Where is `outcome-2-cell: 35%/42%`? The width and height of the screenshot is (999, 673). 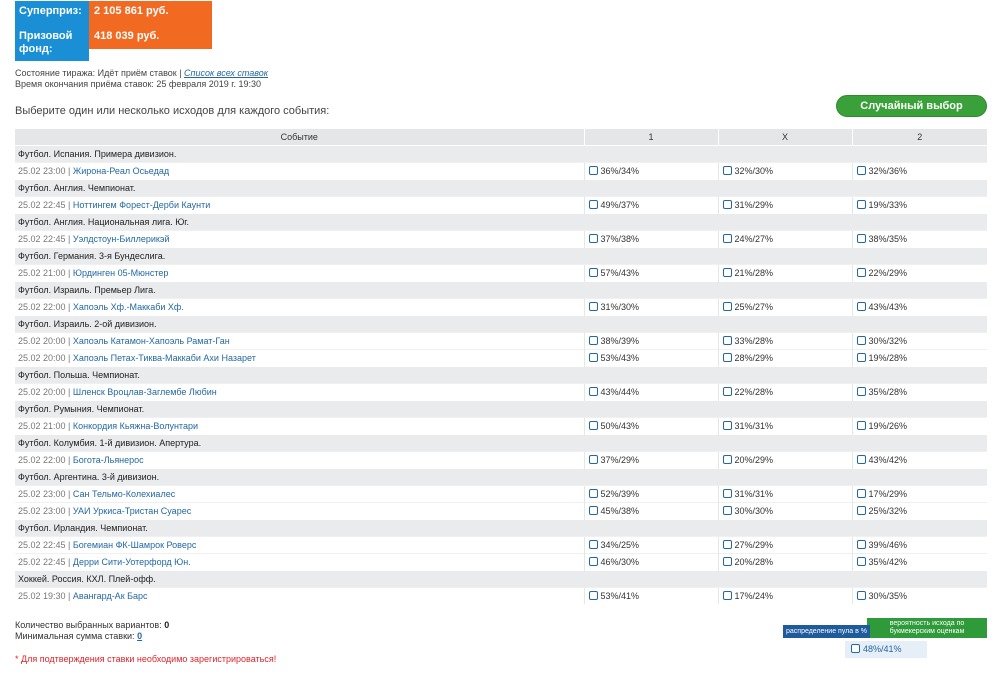
outcome-2-cell: 35%/42% is located at coordinates (919, 561).